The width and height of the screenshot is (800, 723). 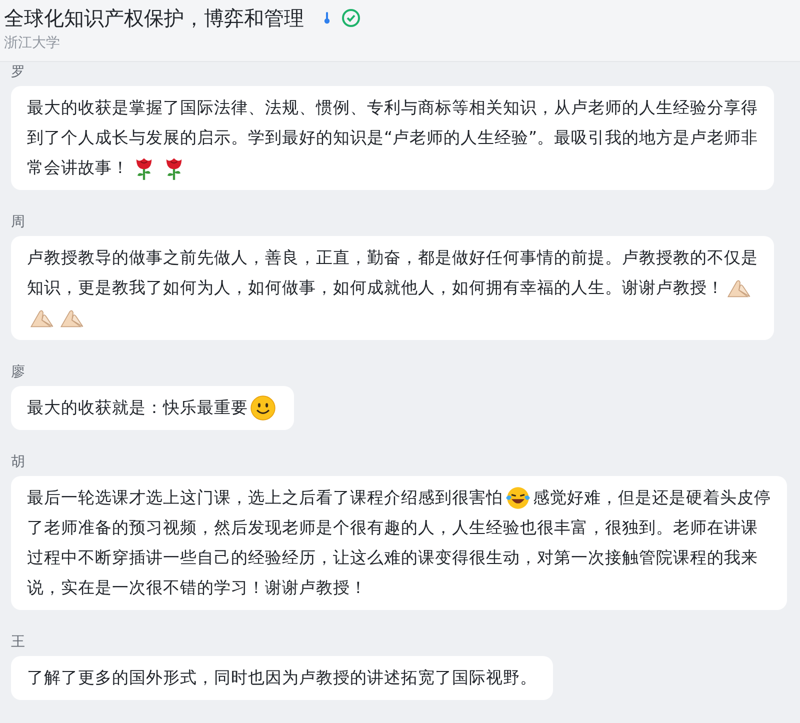 What do you see at coordinates (392, 258) in the screenshot?
I see `message-text: 卢教授教导的做事之前先做人，善良，正直，勤奋，都是做好任何事情的前提。卢教授教的不仅是` at bounding box center [392, 258].